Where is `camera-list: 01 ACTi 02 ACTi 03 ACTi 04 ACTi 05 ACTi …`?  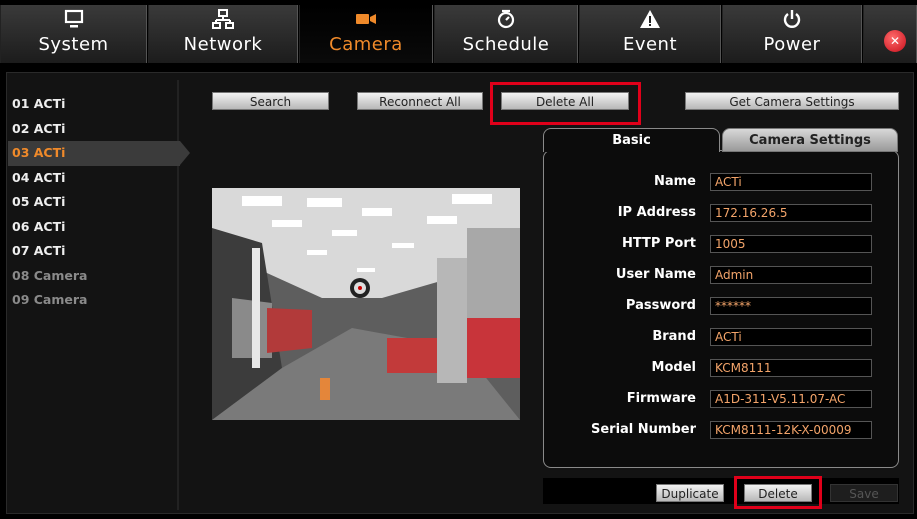
camera-list: 01 ACTi 02 ACTi 03 ACTi 04 ACTi 05 ACTi … is located at coordinates (99, 202).